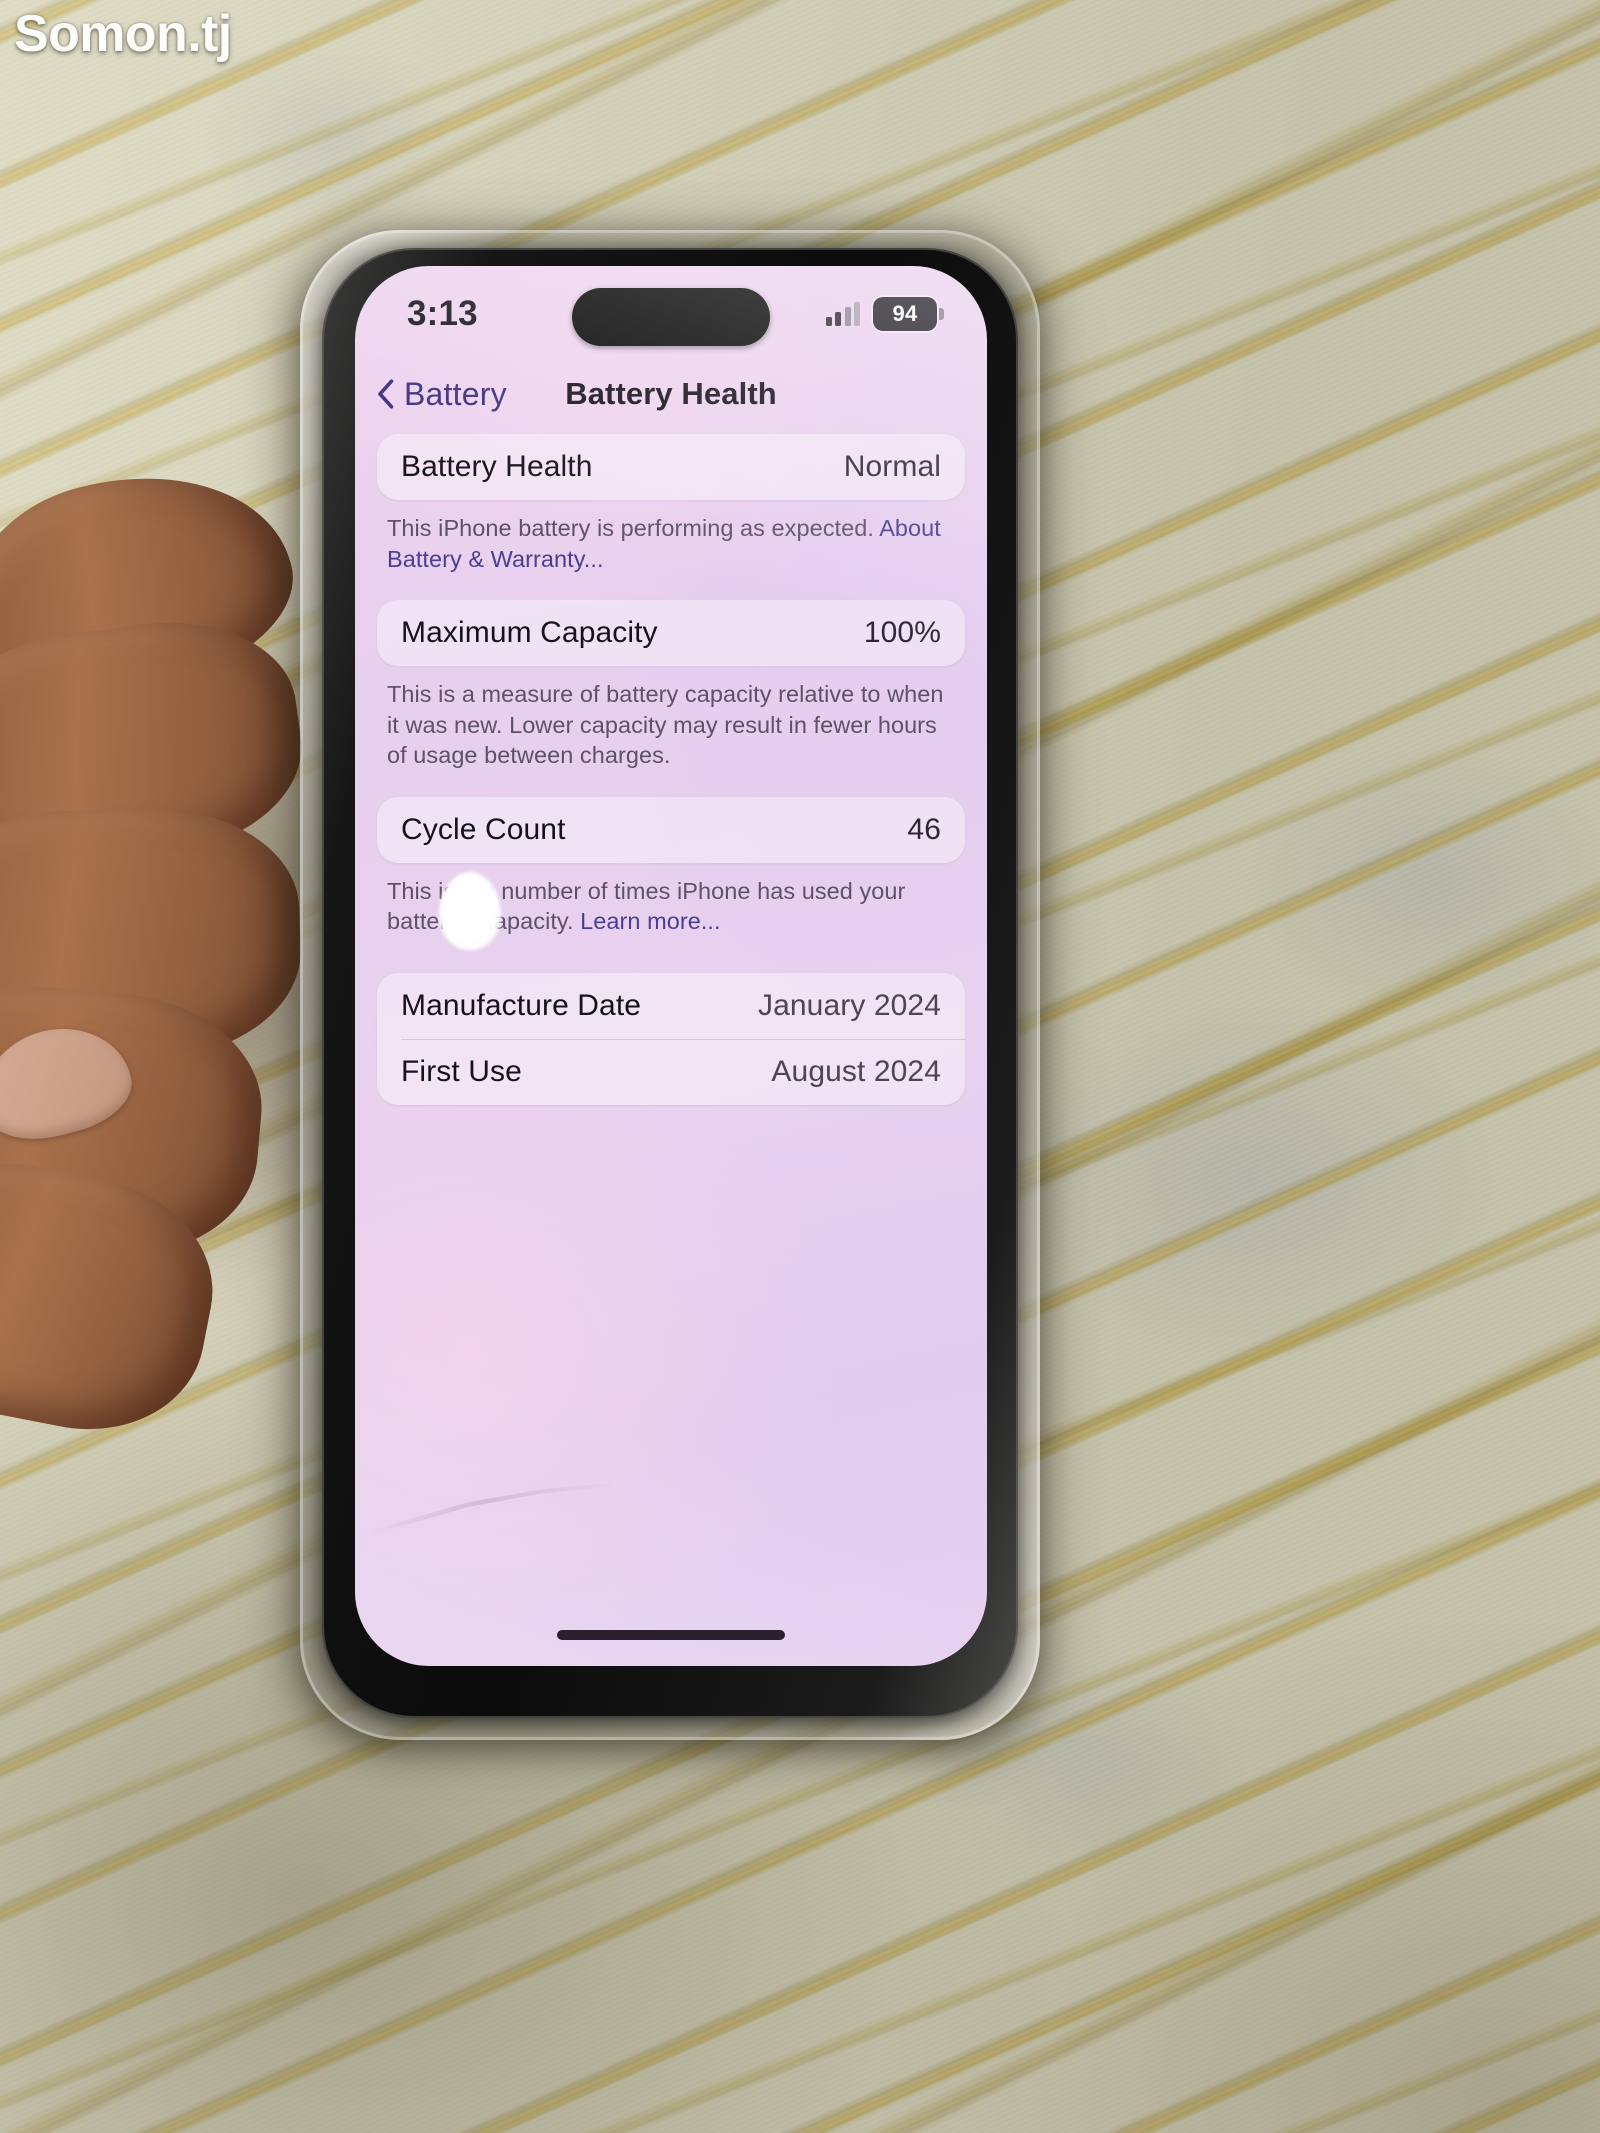 Image resolution: width=1600 pixels, height=2133 pixels. What do you see at coordinates (892, 466) in the screenshot?
I see `battery-health-value: Normal` at bounding box center [892, 466].